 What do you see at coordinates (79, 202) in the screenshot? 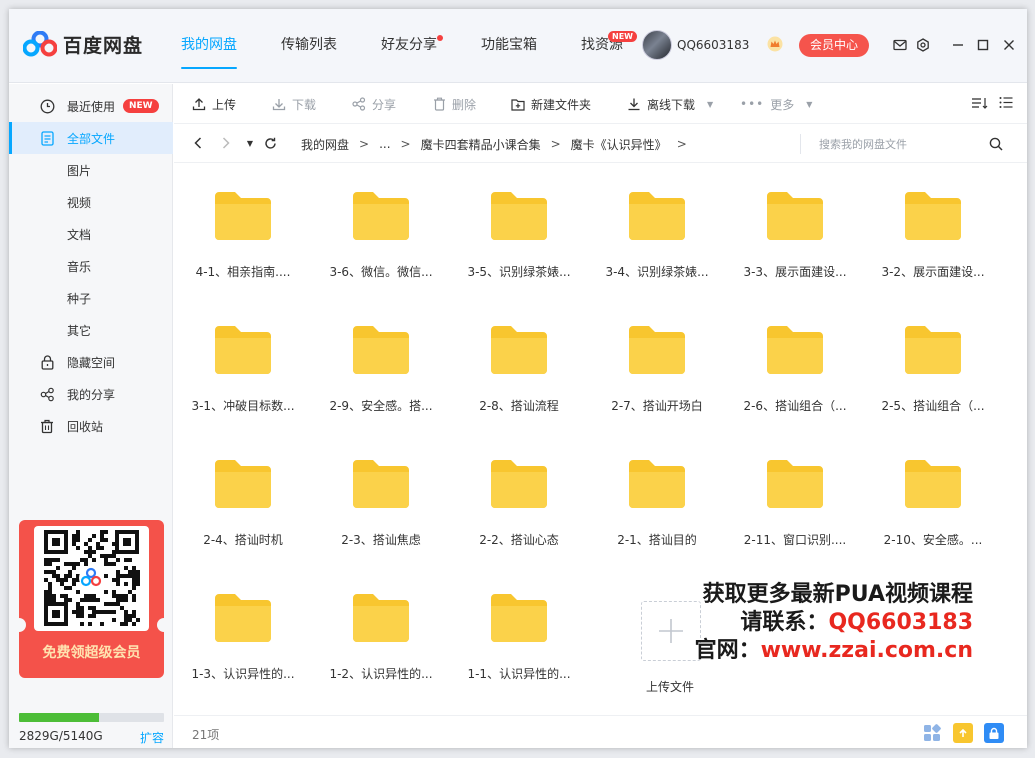
I see `sidebar-item-label: 视频` at bounding box center [79, 202].